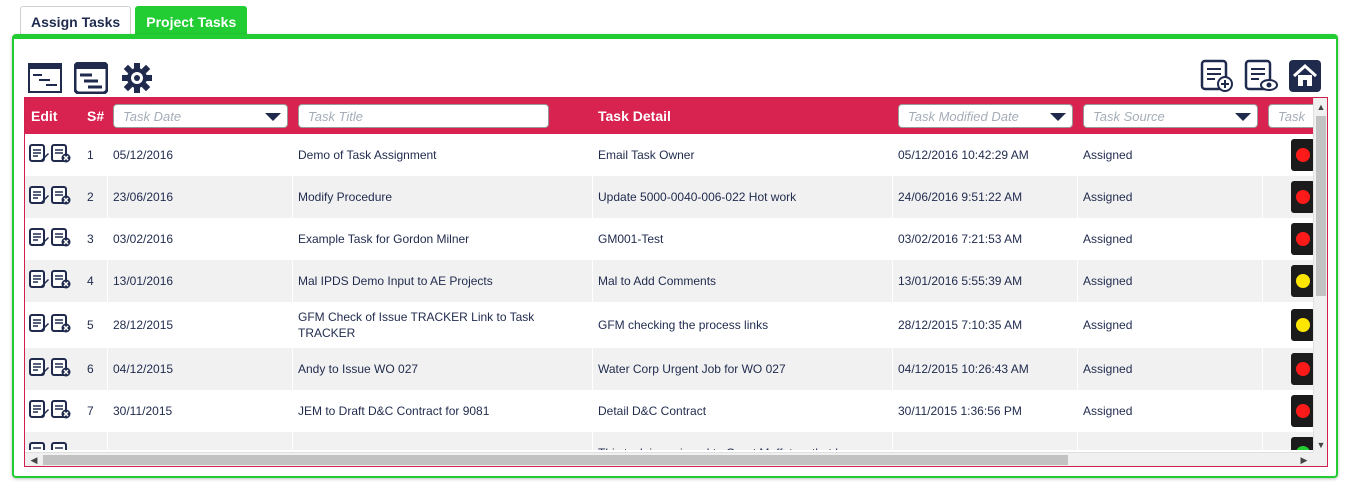 This screenshot has width=1349, height=487. Describe the element at coordinates (657, 281) in the screenshot. I see `cell-detail: Mal to Add Comments` at that location.